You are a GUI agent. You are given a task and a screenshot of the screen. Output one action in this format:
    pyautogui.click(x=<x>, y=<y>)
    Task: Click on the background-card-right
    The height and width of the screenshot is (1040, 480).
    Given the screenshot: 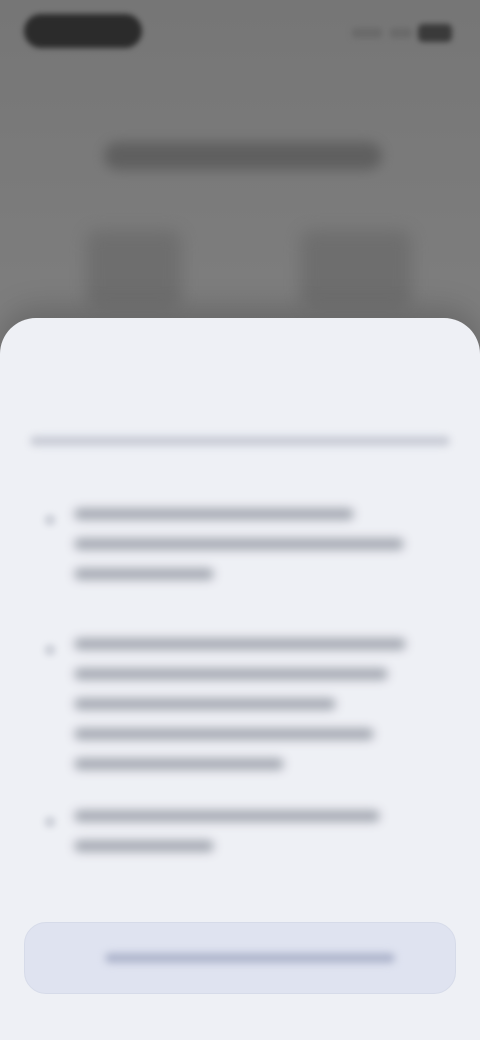 What is the action you would take?
    pyautogui.click(x=356, y=268)
    